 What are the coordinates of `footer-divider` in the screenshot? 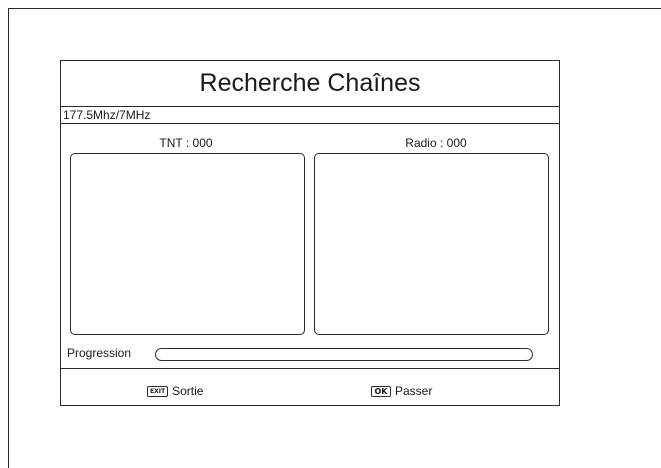 It's located at (310, 368).